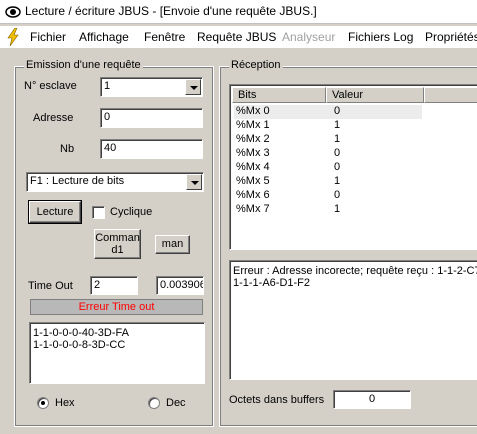 The image size is (477, 434). I want to click on frames-textarea: 1-1-0-0-0-40-3D-FA 1-1-0-0-0-8-3D-CC, so click(117, 353).